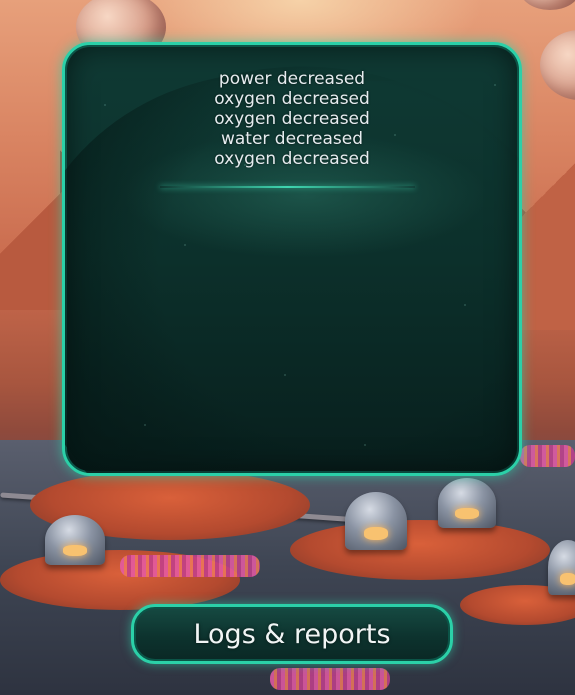  What do you see at coordinates (292, 139) in the screenshot?
I see `log-entry: water decreased` at bounding box center [292, 139].